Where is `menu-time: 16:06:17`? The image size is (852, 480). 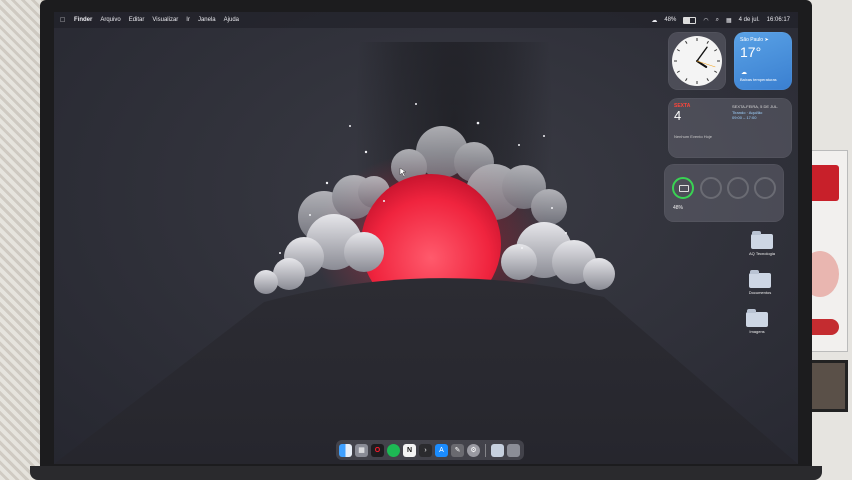 menu-time: 16:06:17 is located at coordinates (778, 20).